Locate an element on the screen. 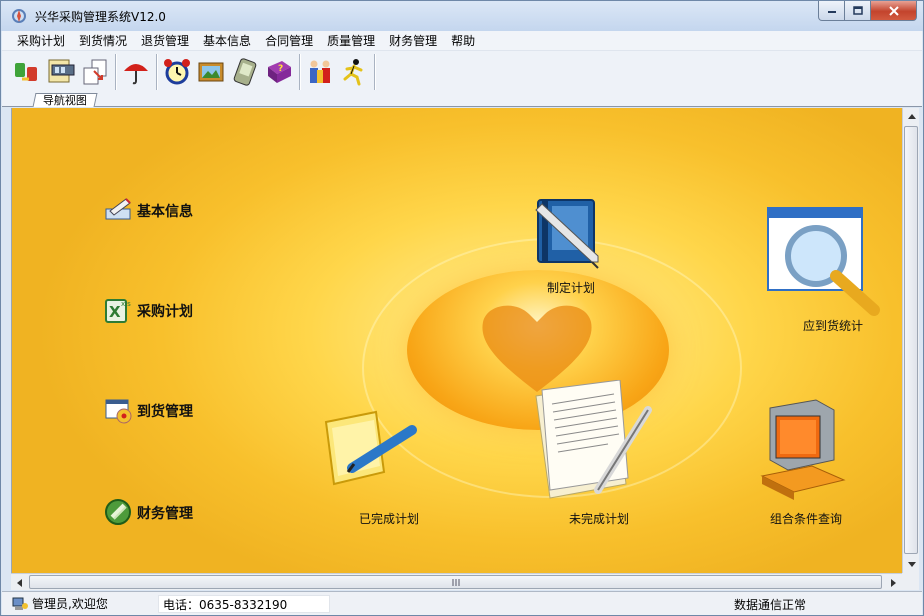 The height and width of the screenshot is (616, 924). horizontal-scroll-thumb is located at coordinates (455, 582).